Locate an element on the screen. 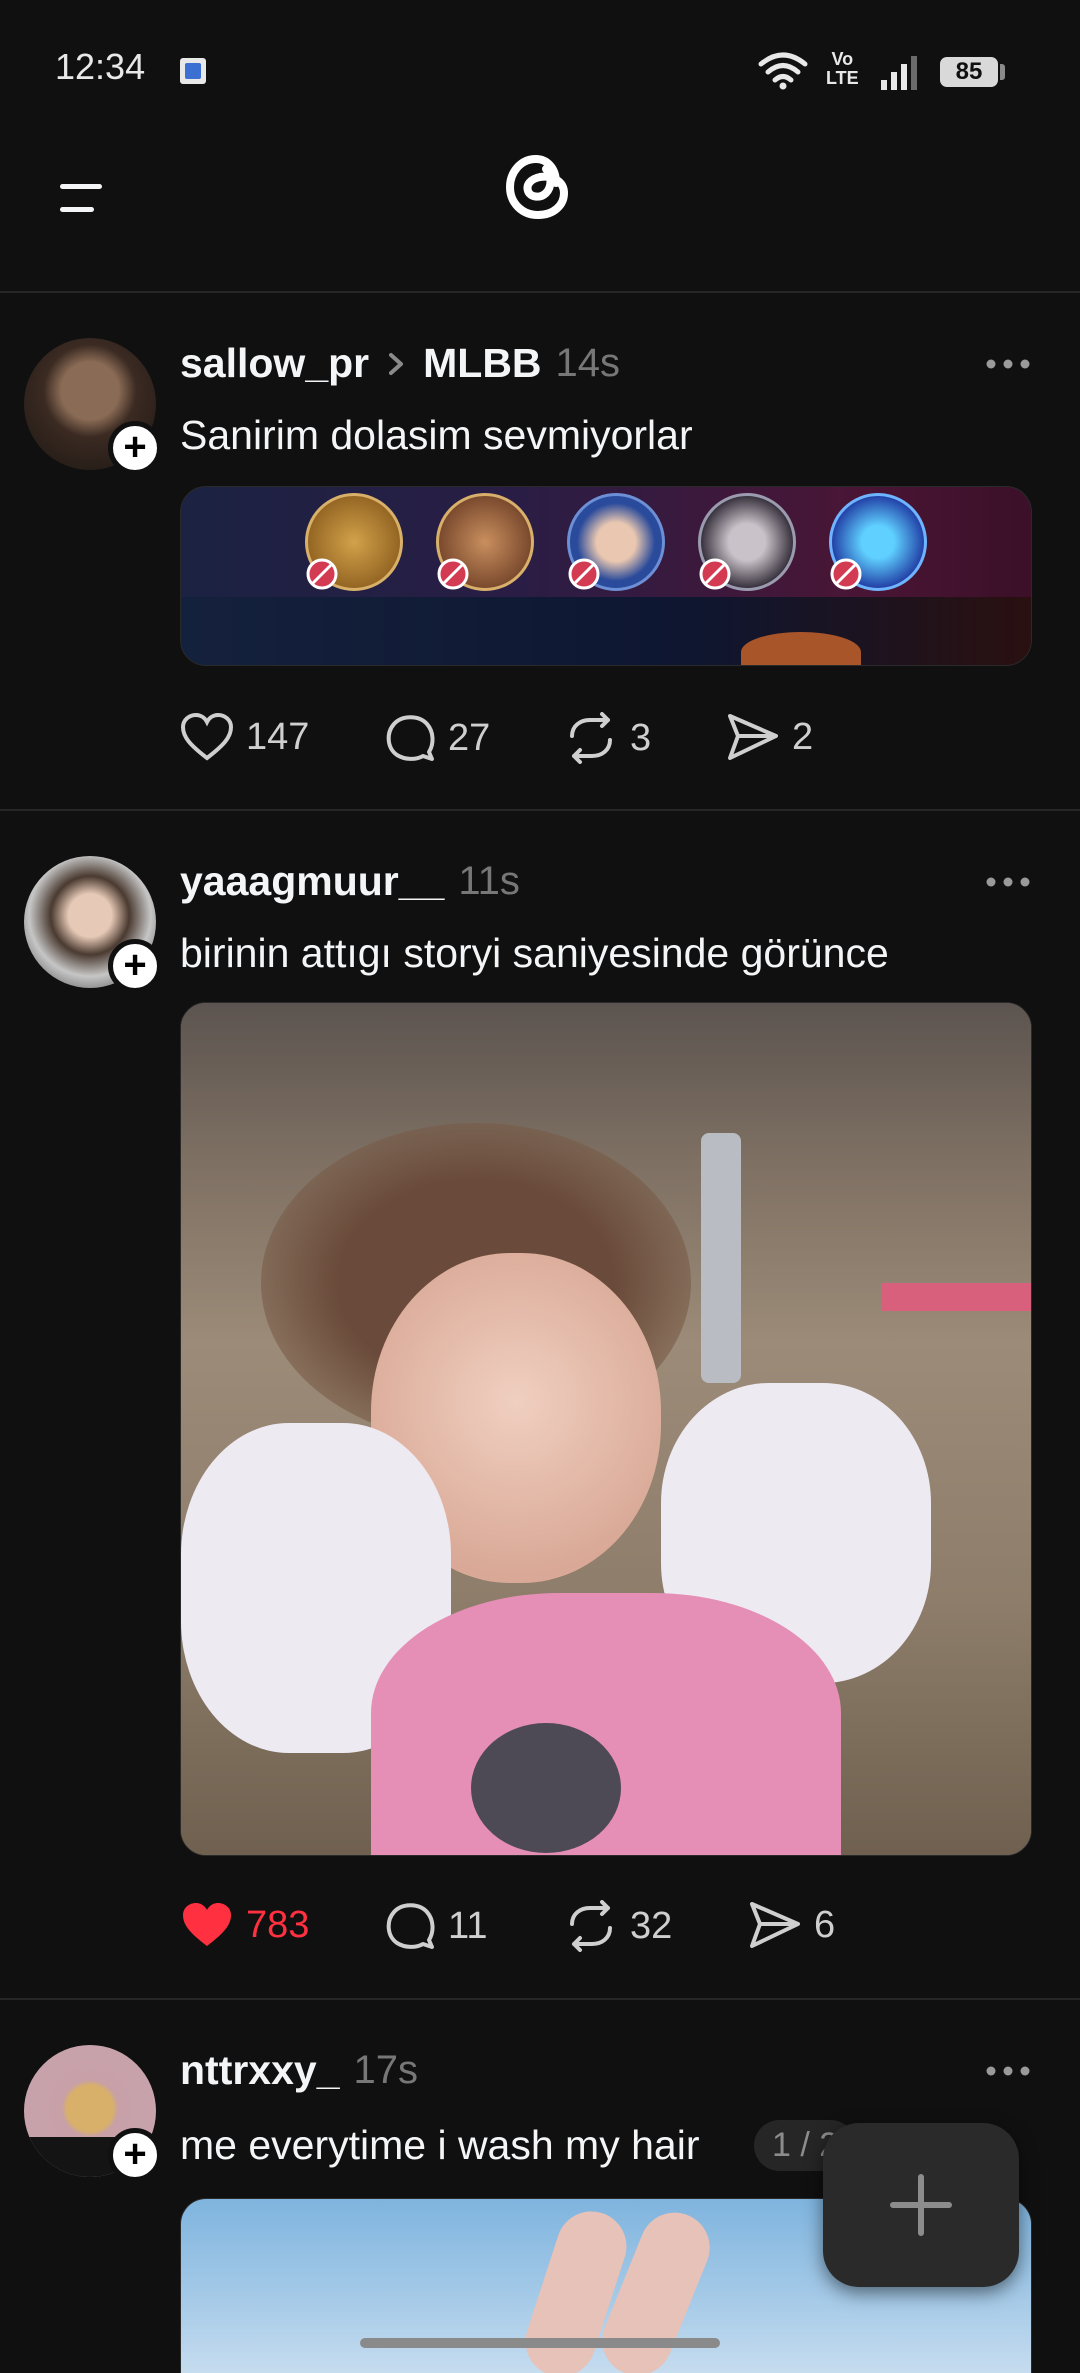  status-time: 12:34 is located at coordinates (100, 66).